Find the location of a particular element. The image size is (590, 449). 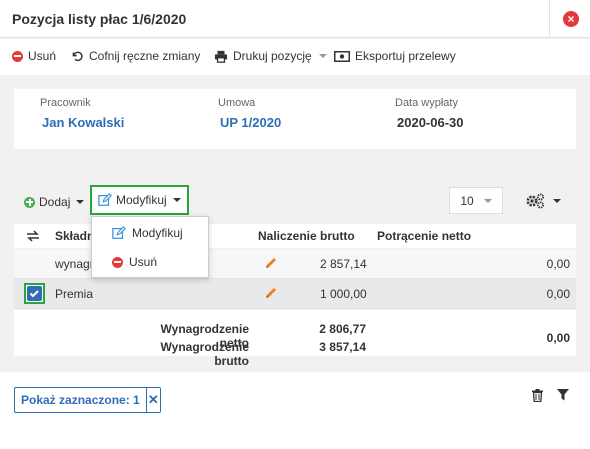

print-button: Drukuj pozycję is located at coordinates (270, 56).